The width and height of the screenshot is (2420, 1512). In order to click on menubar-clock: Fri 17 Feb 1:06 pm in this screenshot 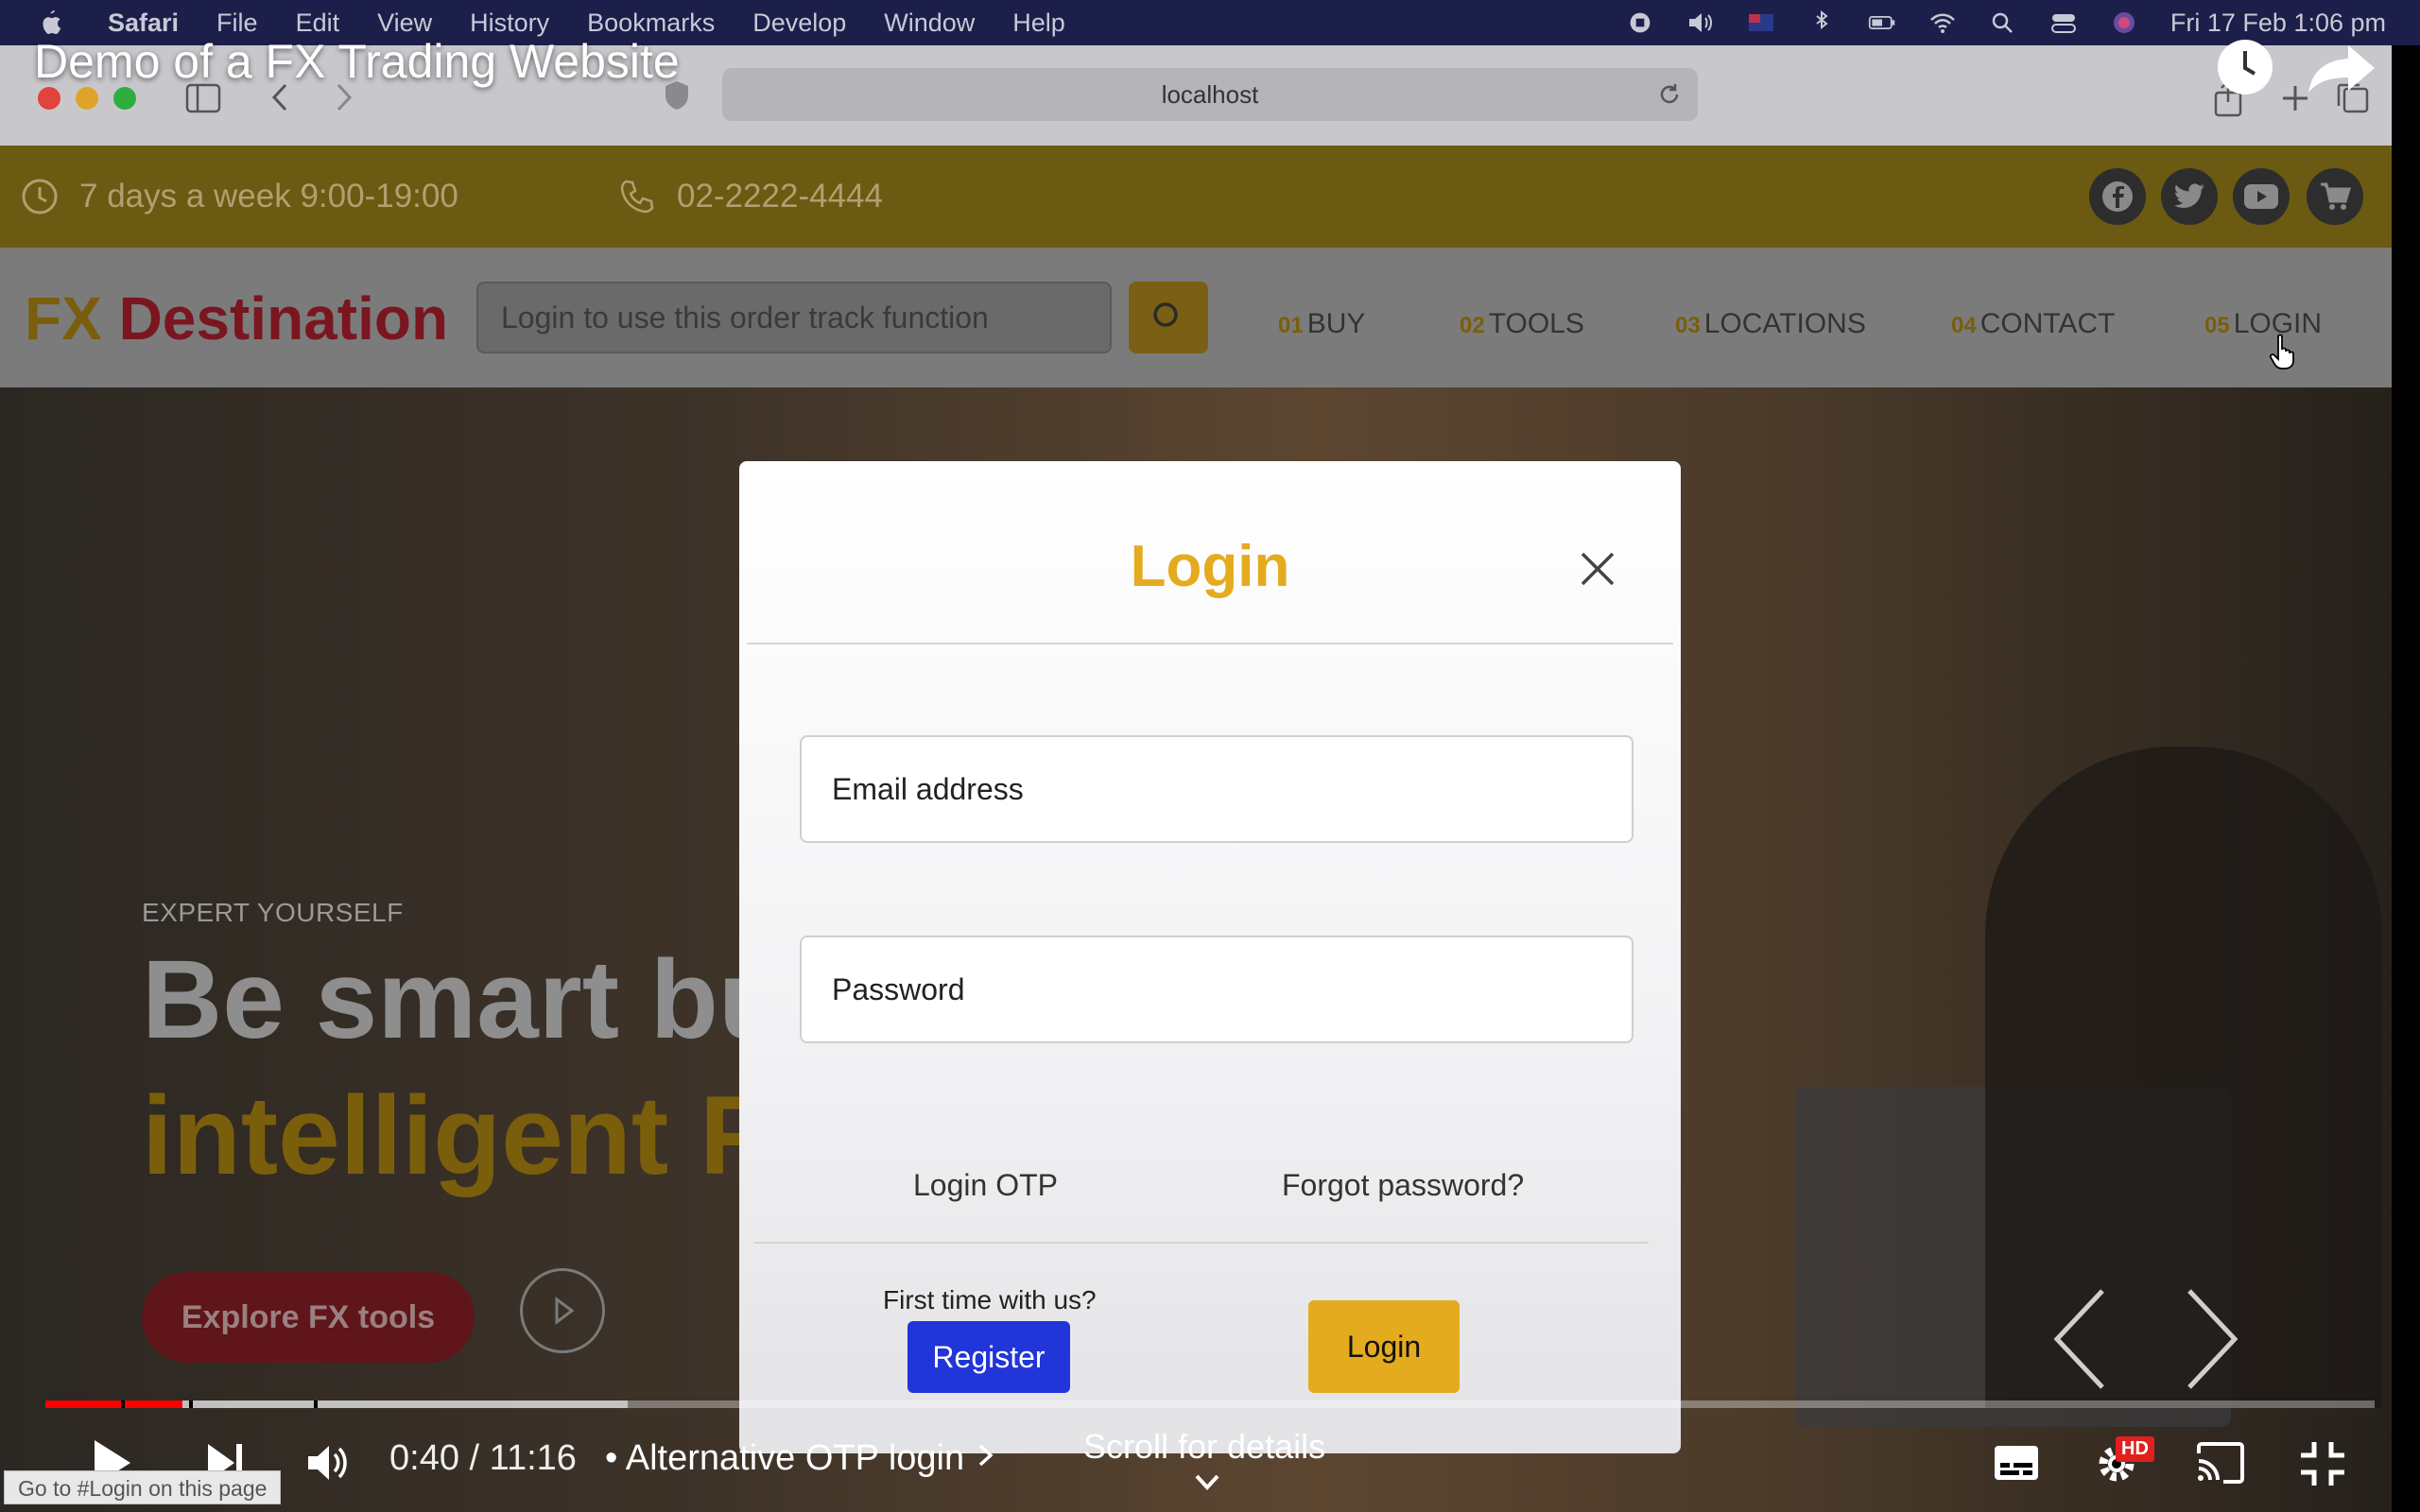, I will do `click(2278, 23)`.